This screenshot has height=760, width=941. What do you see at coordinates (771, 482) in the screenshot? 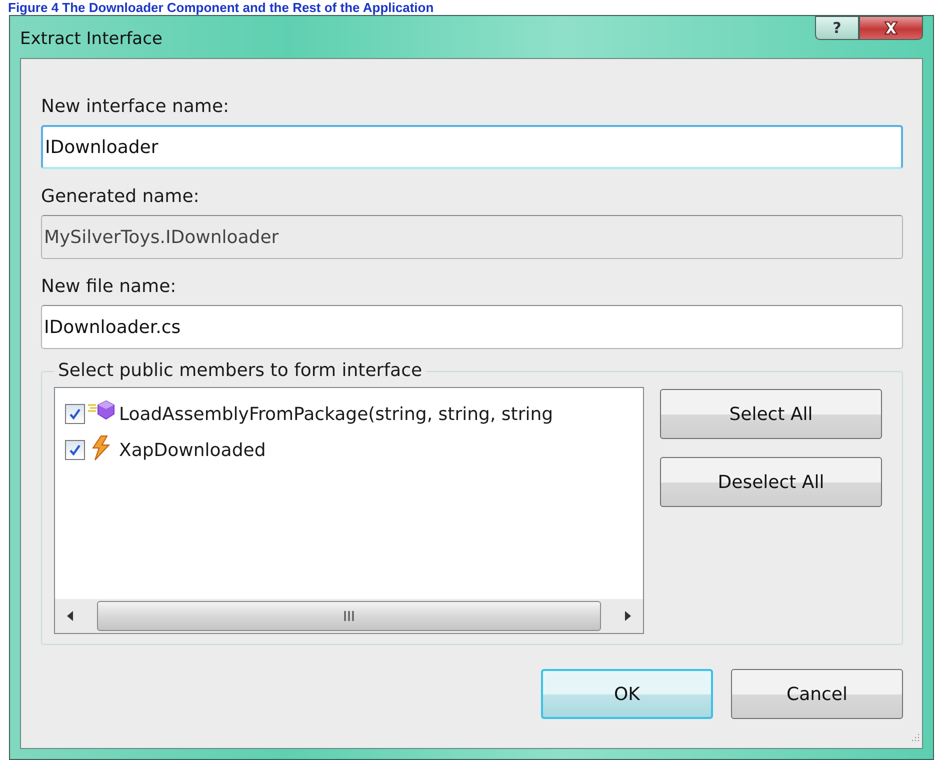
I see `action-button: Deselect All` at bounding box center [771, 482].